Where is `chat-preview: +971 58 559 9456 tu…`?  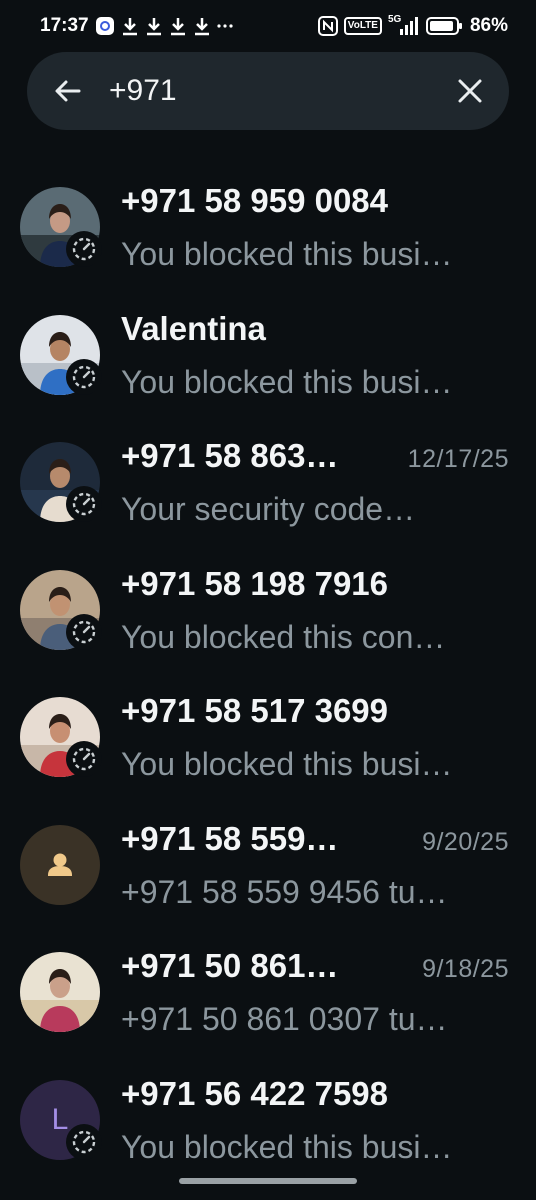 chat-preview: +971 58 559 9456 tu… is located at coordinates (284, 891).